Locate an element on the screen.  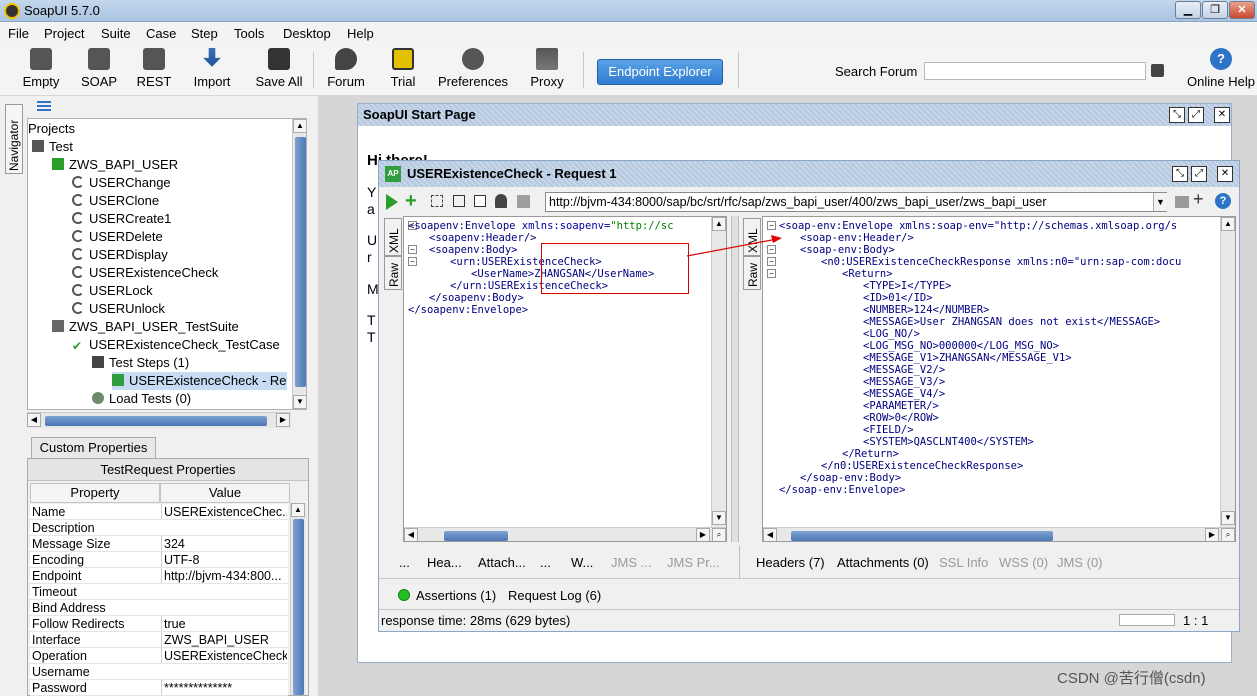
tree-item: USERCreate1 is located at coordinates (121, 219).